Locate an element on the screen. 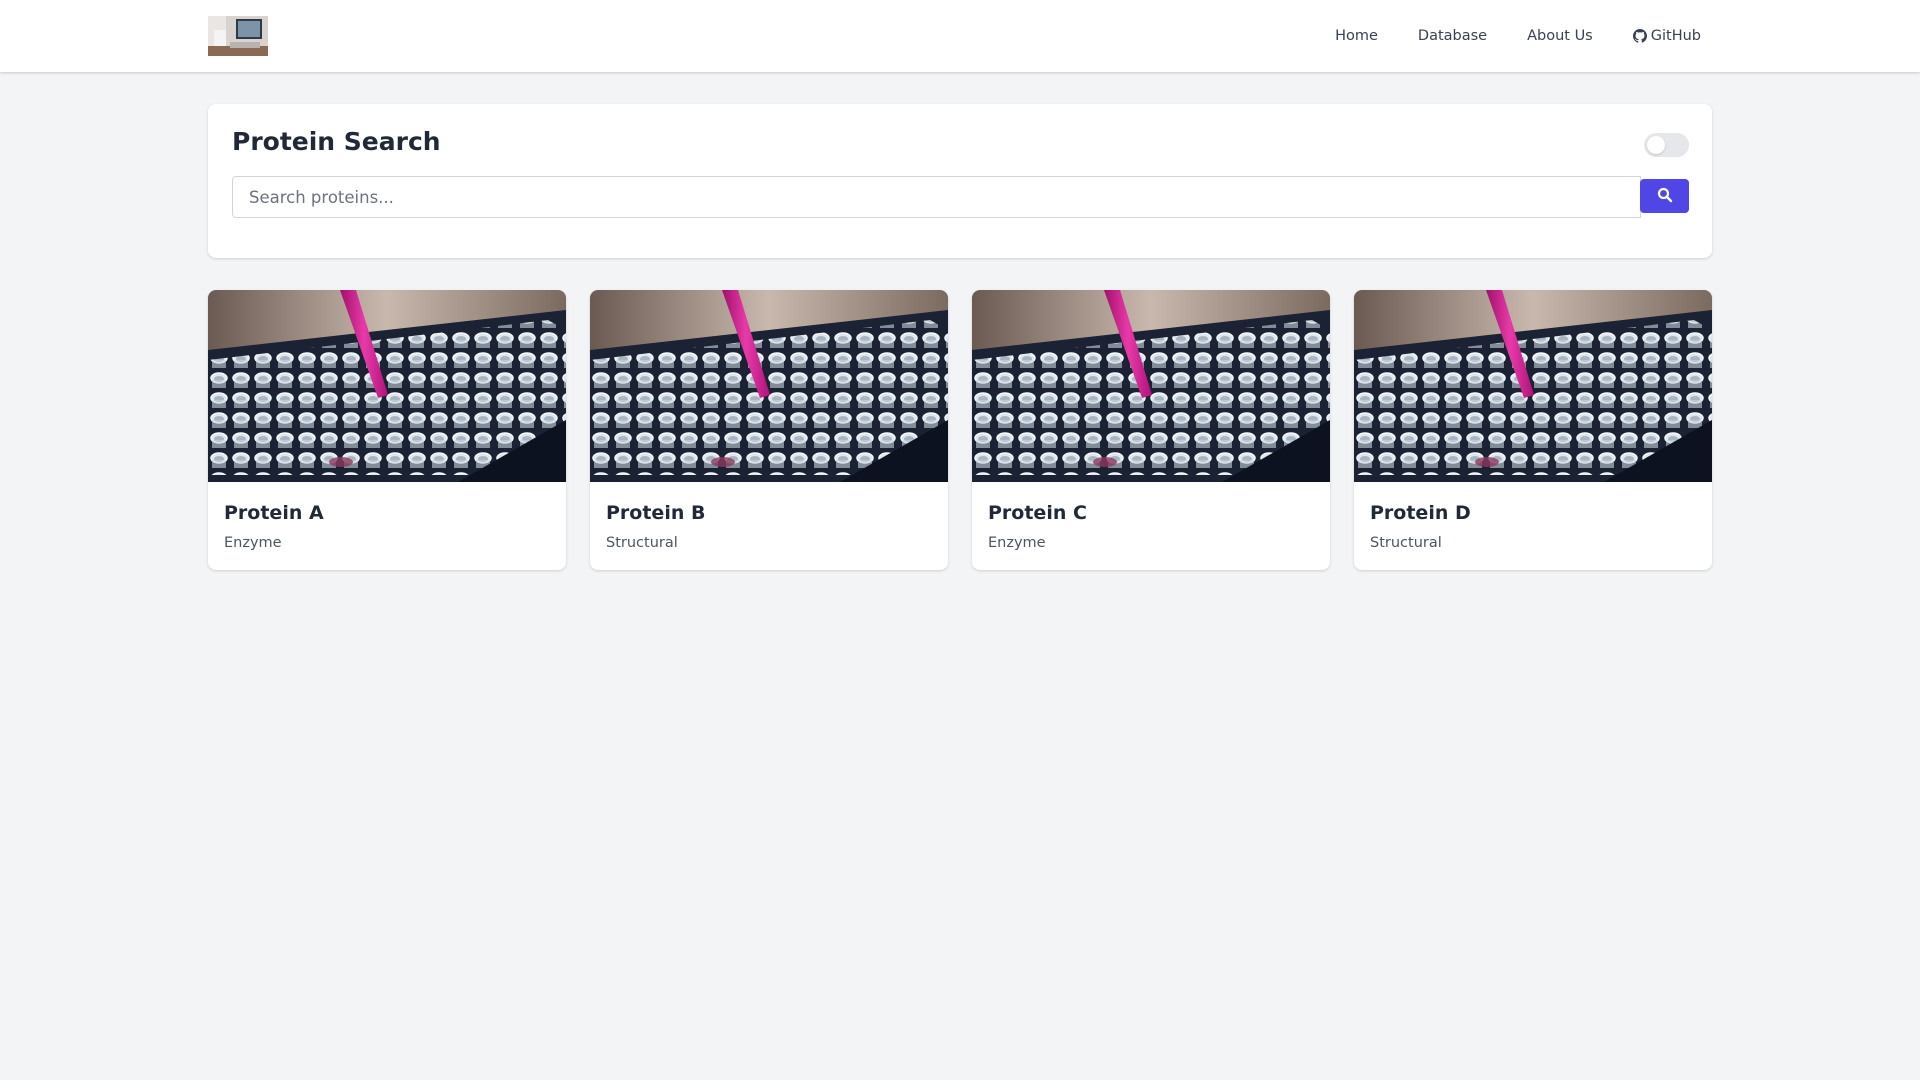 The height and width of the screenshot is (1080, 1920). nav-home-link: Home is located at coordinates (1356, 36).